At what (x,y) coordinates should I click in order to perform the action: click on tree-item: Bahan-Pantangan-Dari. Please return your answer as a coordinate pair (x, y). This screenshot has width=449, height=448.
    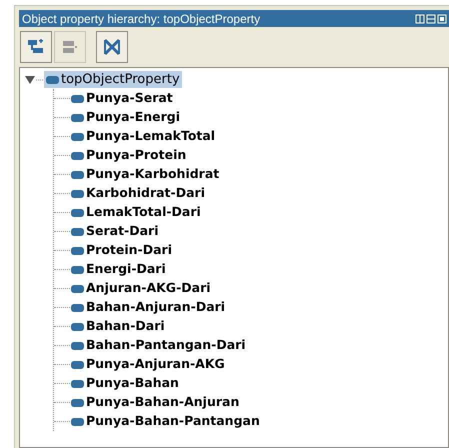
    Looking at the image, I should click on (158, 345).